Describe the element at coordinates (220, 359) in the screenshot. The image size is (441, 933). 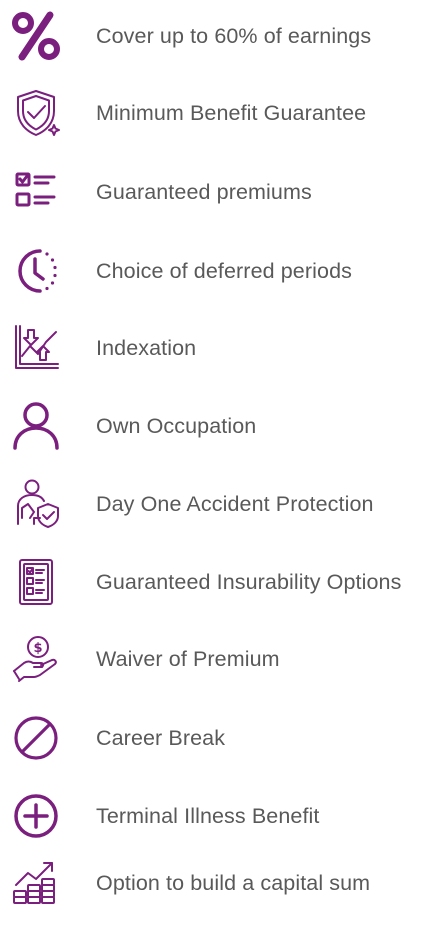
I see `feature-item-indexation: Indexation` at that location.